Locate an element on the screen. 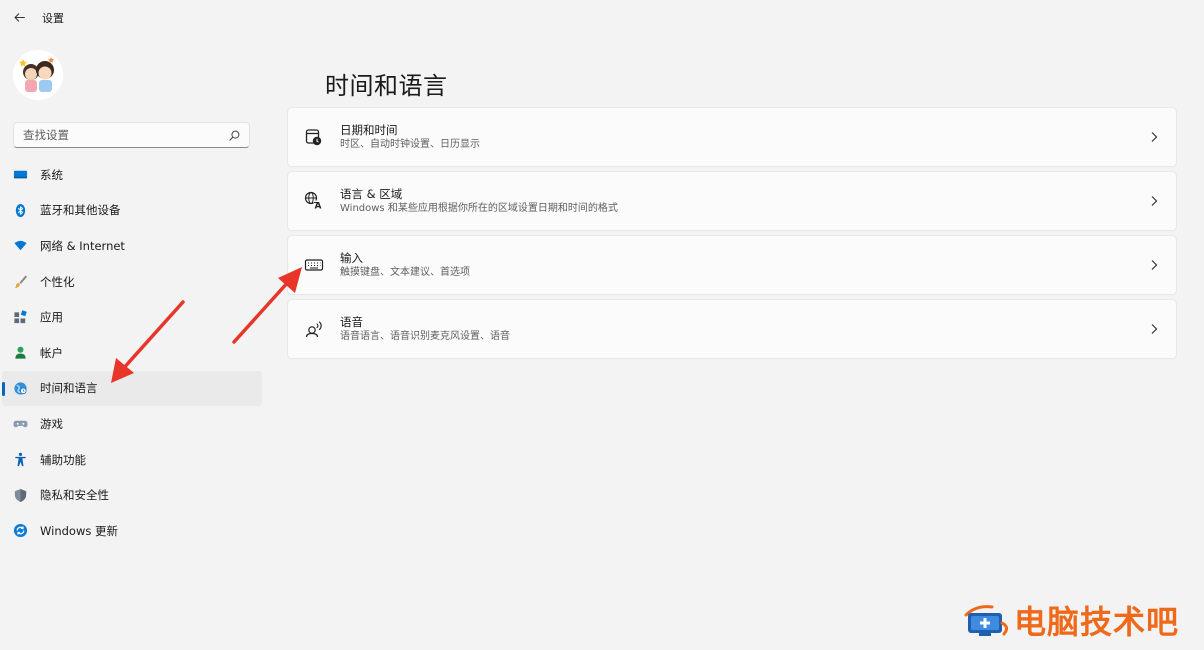 The height and width of the screenshot is (650, 1204). sidebar-item-label: 网络 & Internet is located at coordinates (82, 245).